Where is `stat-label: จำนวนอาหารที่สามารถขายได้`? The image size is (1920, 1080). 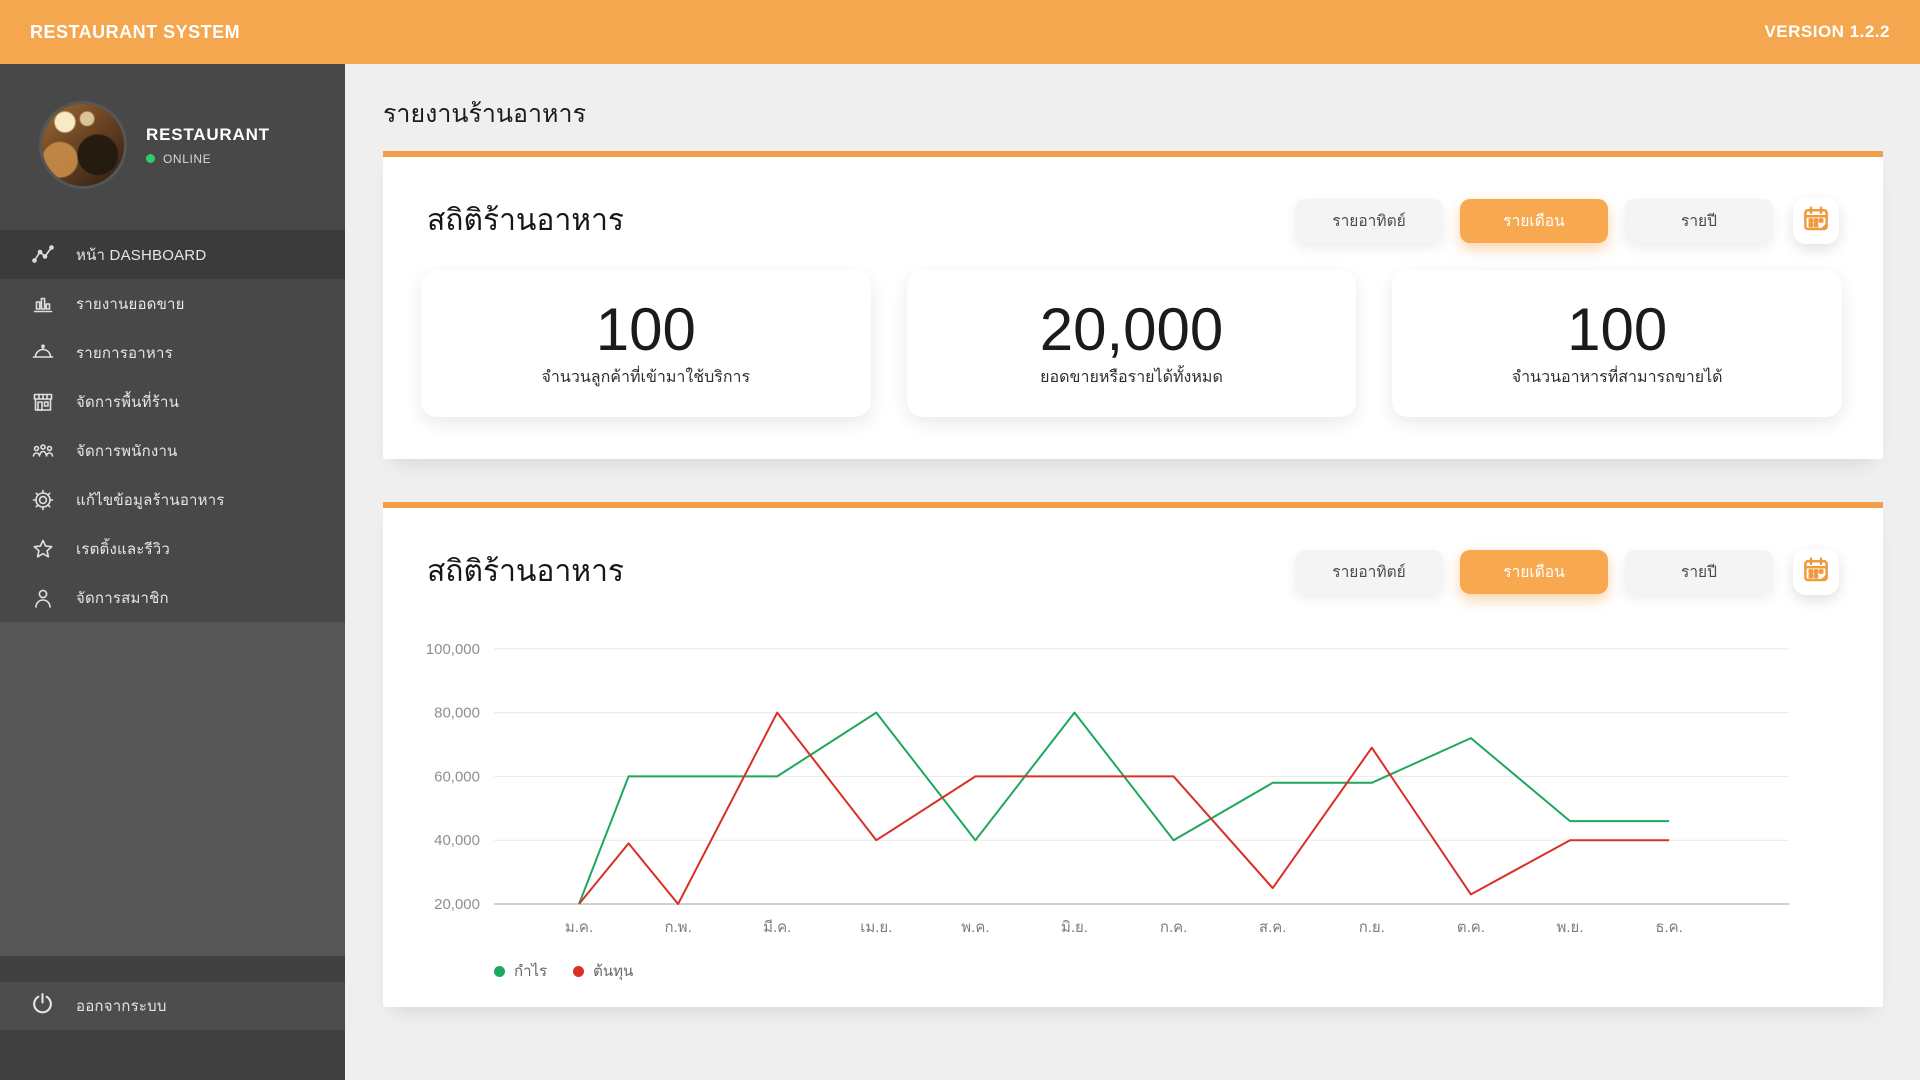
stat-label: จำนวนอาหารที่สามารถขายได้ is located at coordinates (1617, 377).